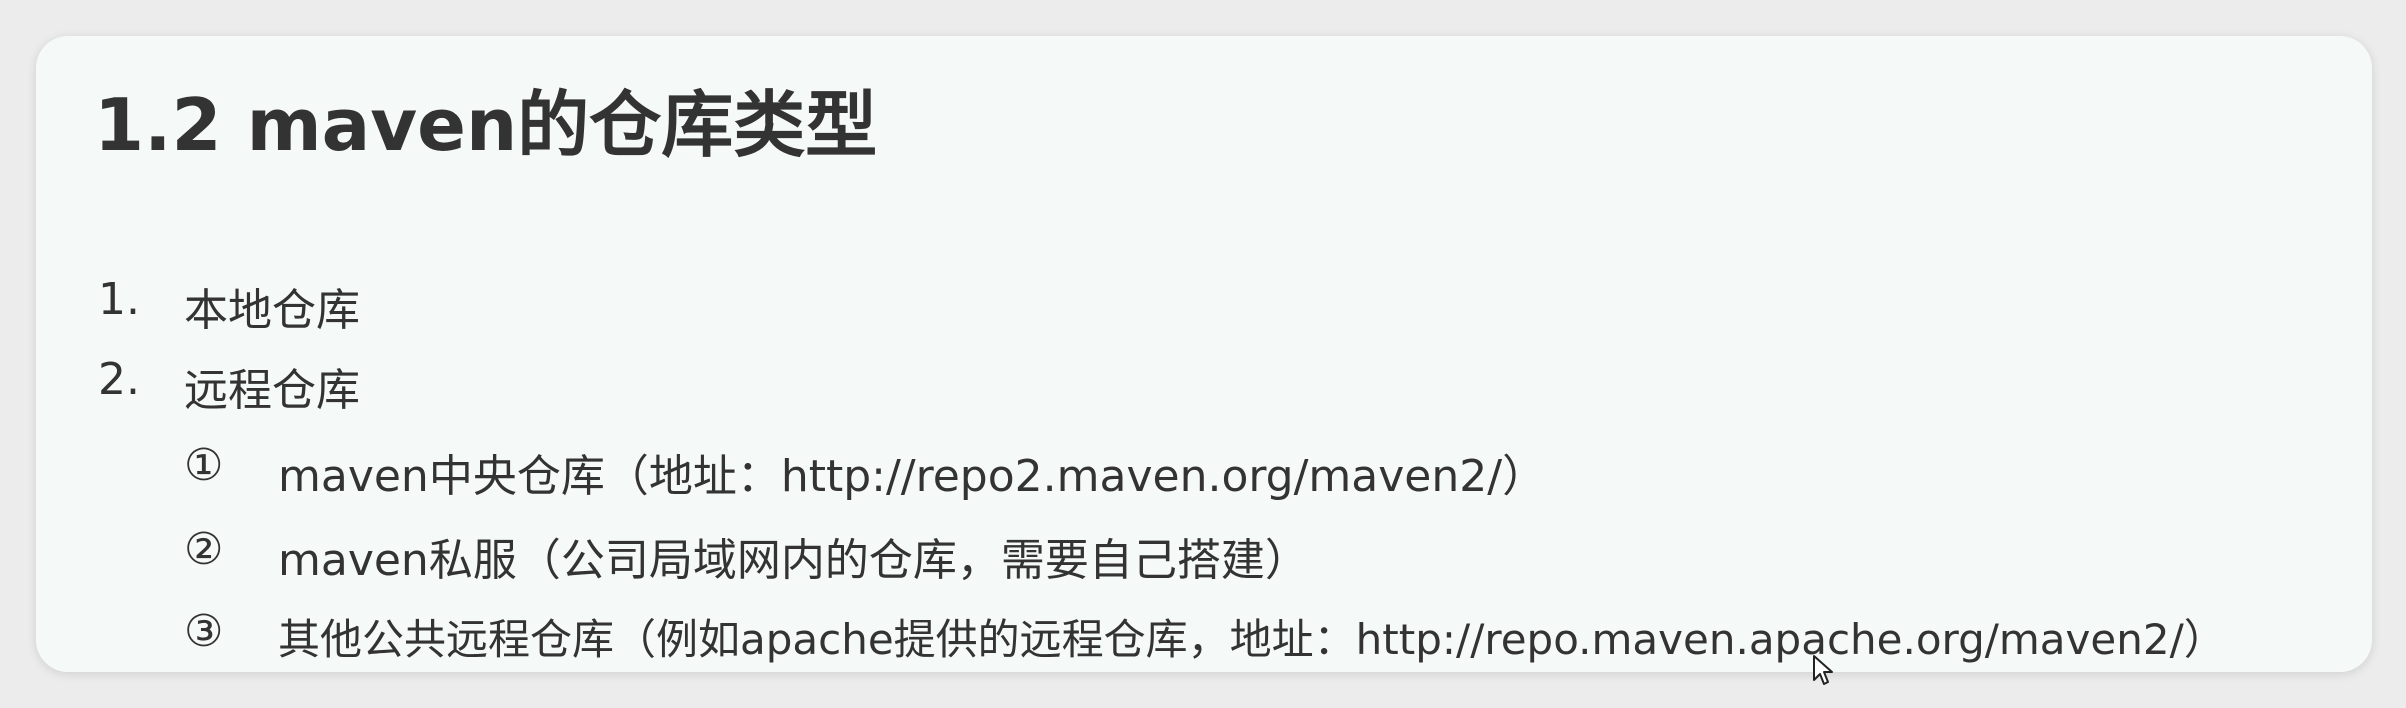  I want to click on sublist-marker: ③, so click(204, 631).